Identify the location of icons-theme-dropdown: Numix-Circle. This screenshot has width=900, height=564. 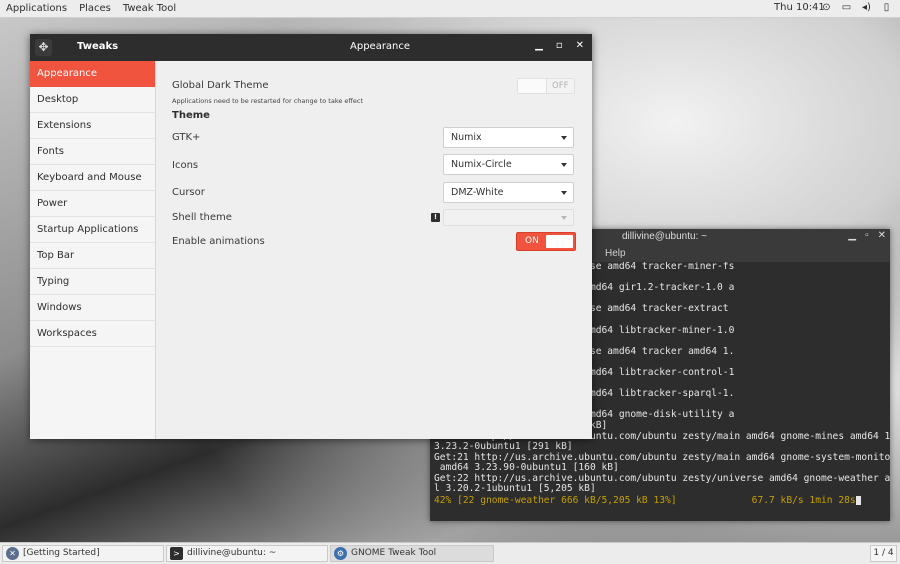
(508, 164).